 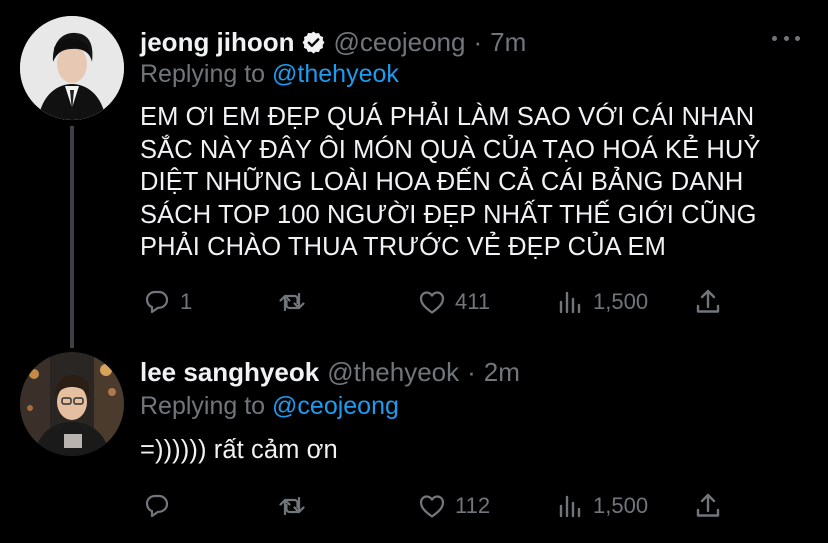 I want to click on replying-to: Replying to @thehyeok, so click(x=269, y=74).